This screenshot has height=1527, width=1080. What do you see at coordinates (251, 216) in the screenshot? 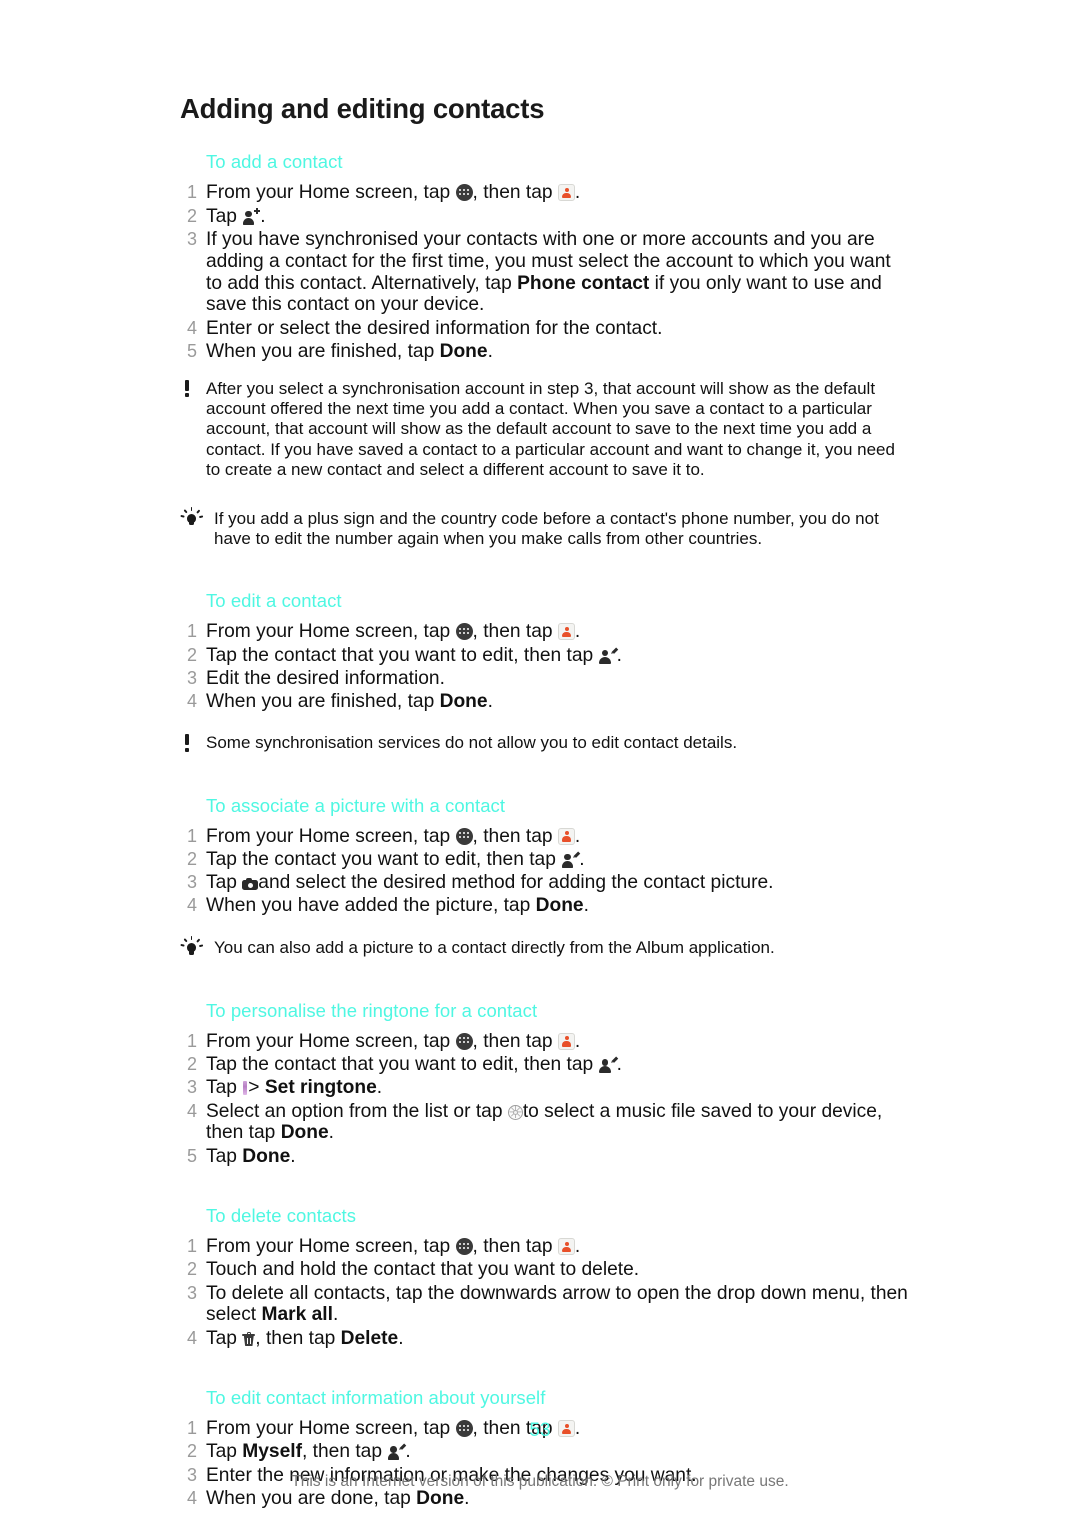
I see `add-person-icon` at bounding box center [251, 216].